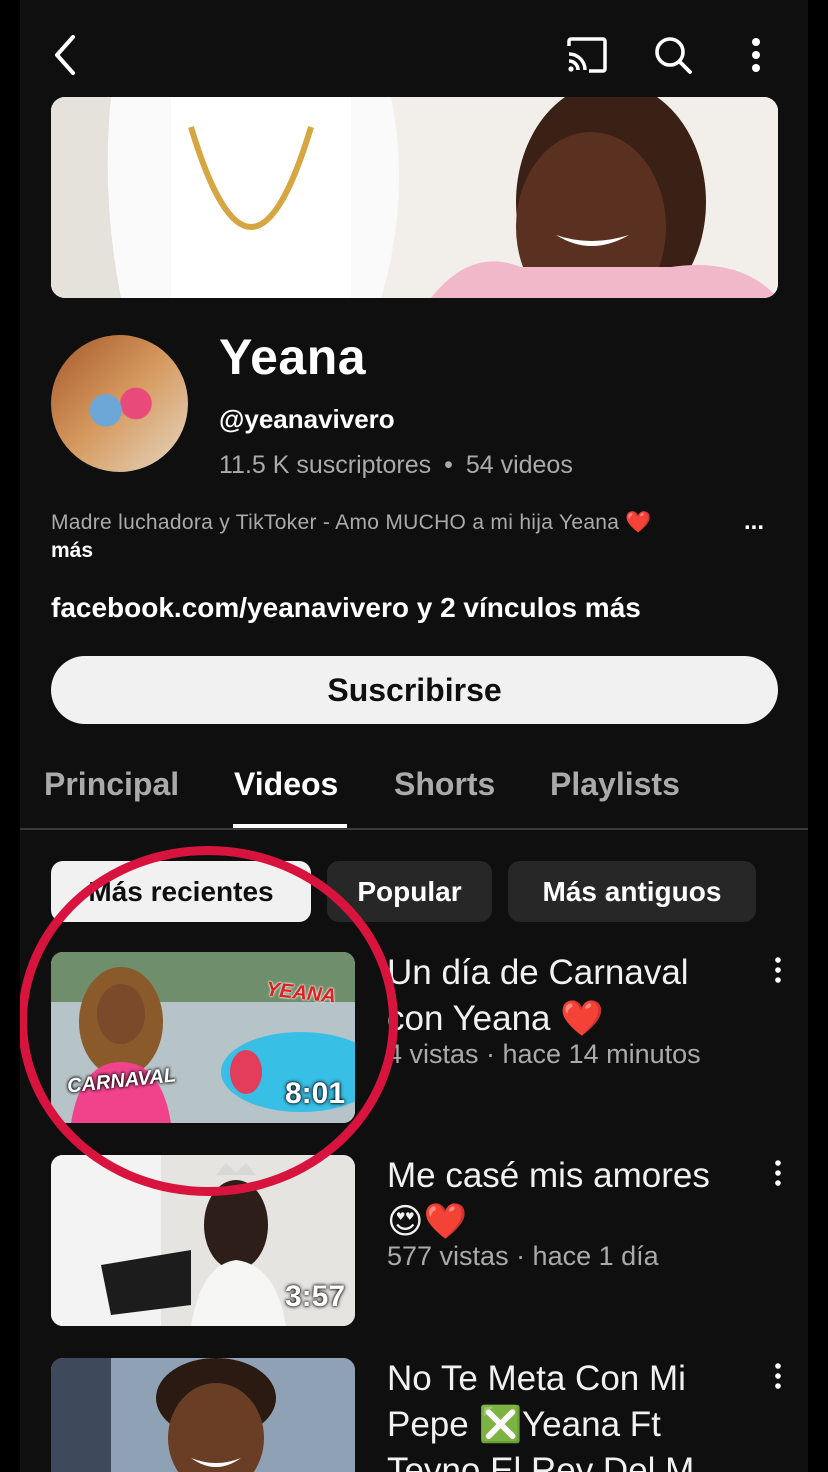 The width and height of the screenshot is (828, 1472). I want to click on chevron-left-icon, so click(65, 55).